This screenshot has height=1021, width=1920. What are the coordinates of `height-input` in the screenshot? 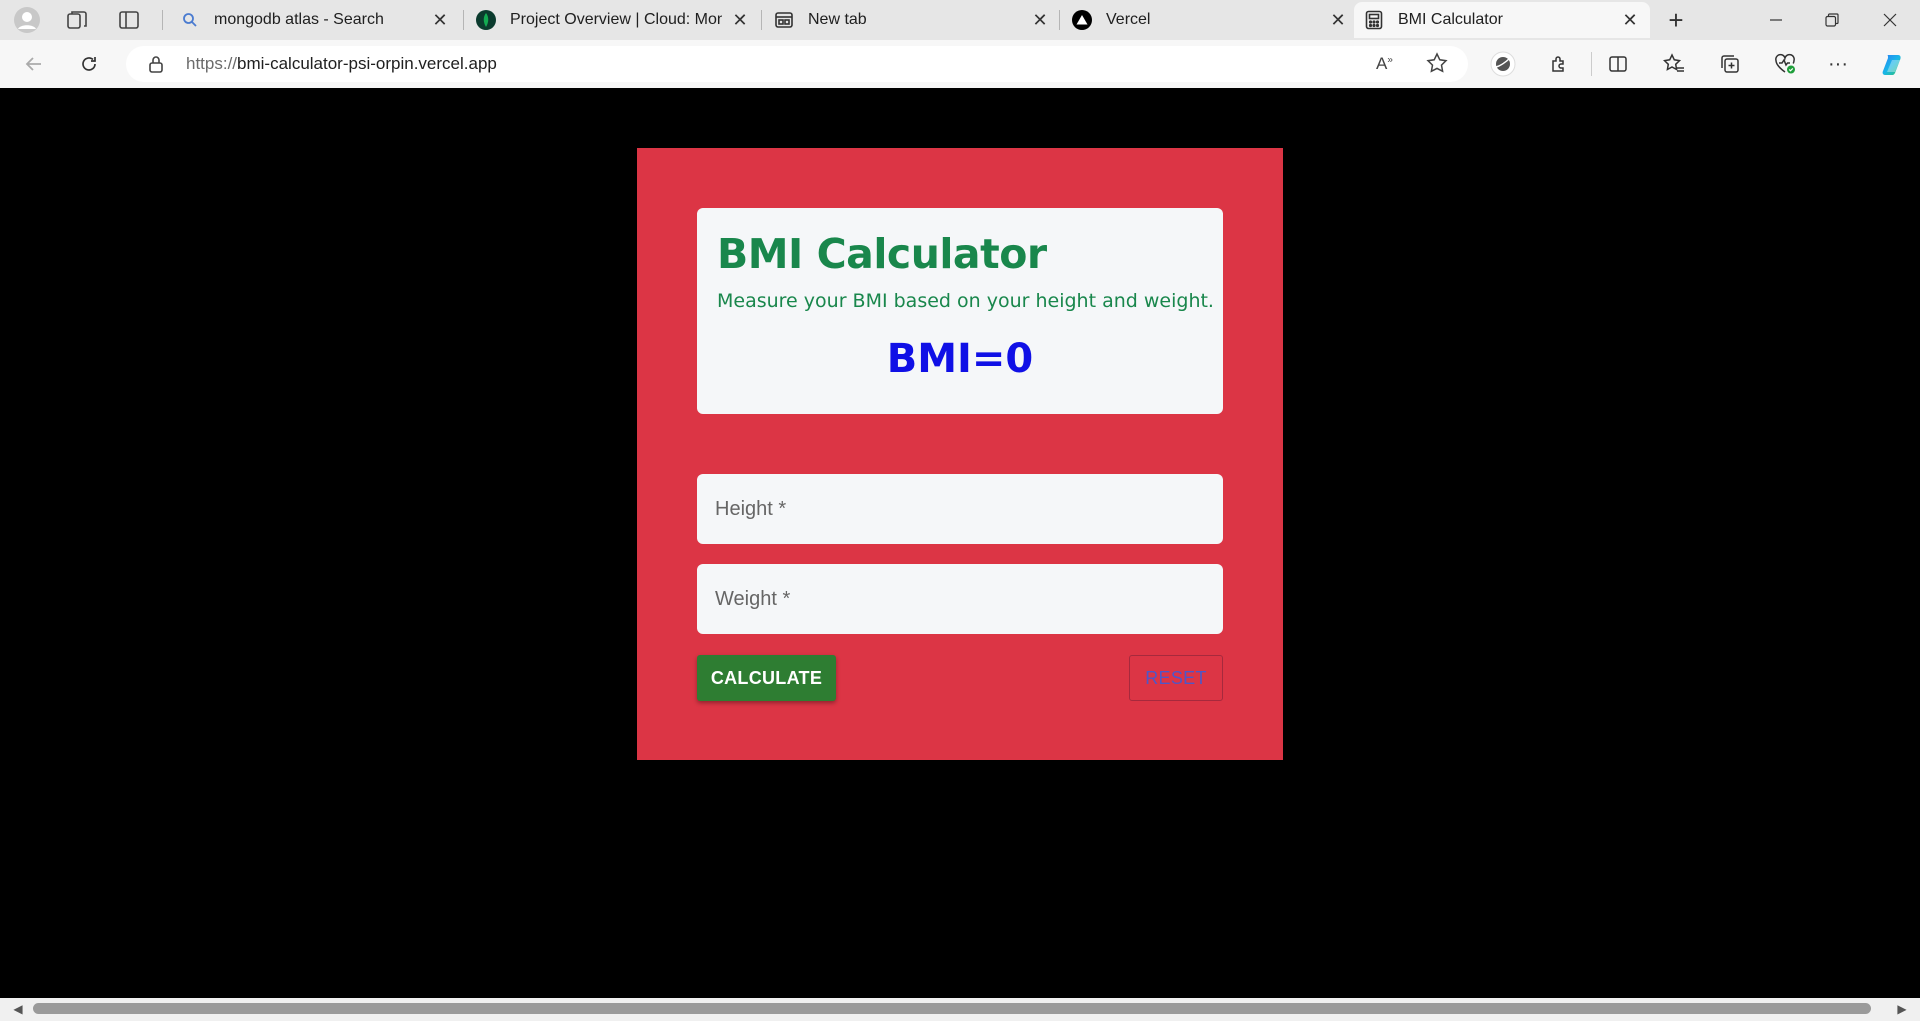 It's located at (960, 509).